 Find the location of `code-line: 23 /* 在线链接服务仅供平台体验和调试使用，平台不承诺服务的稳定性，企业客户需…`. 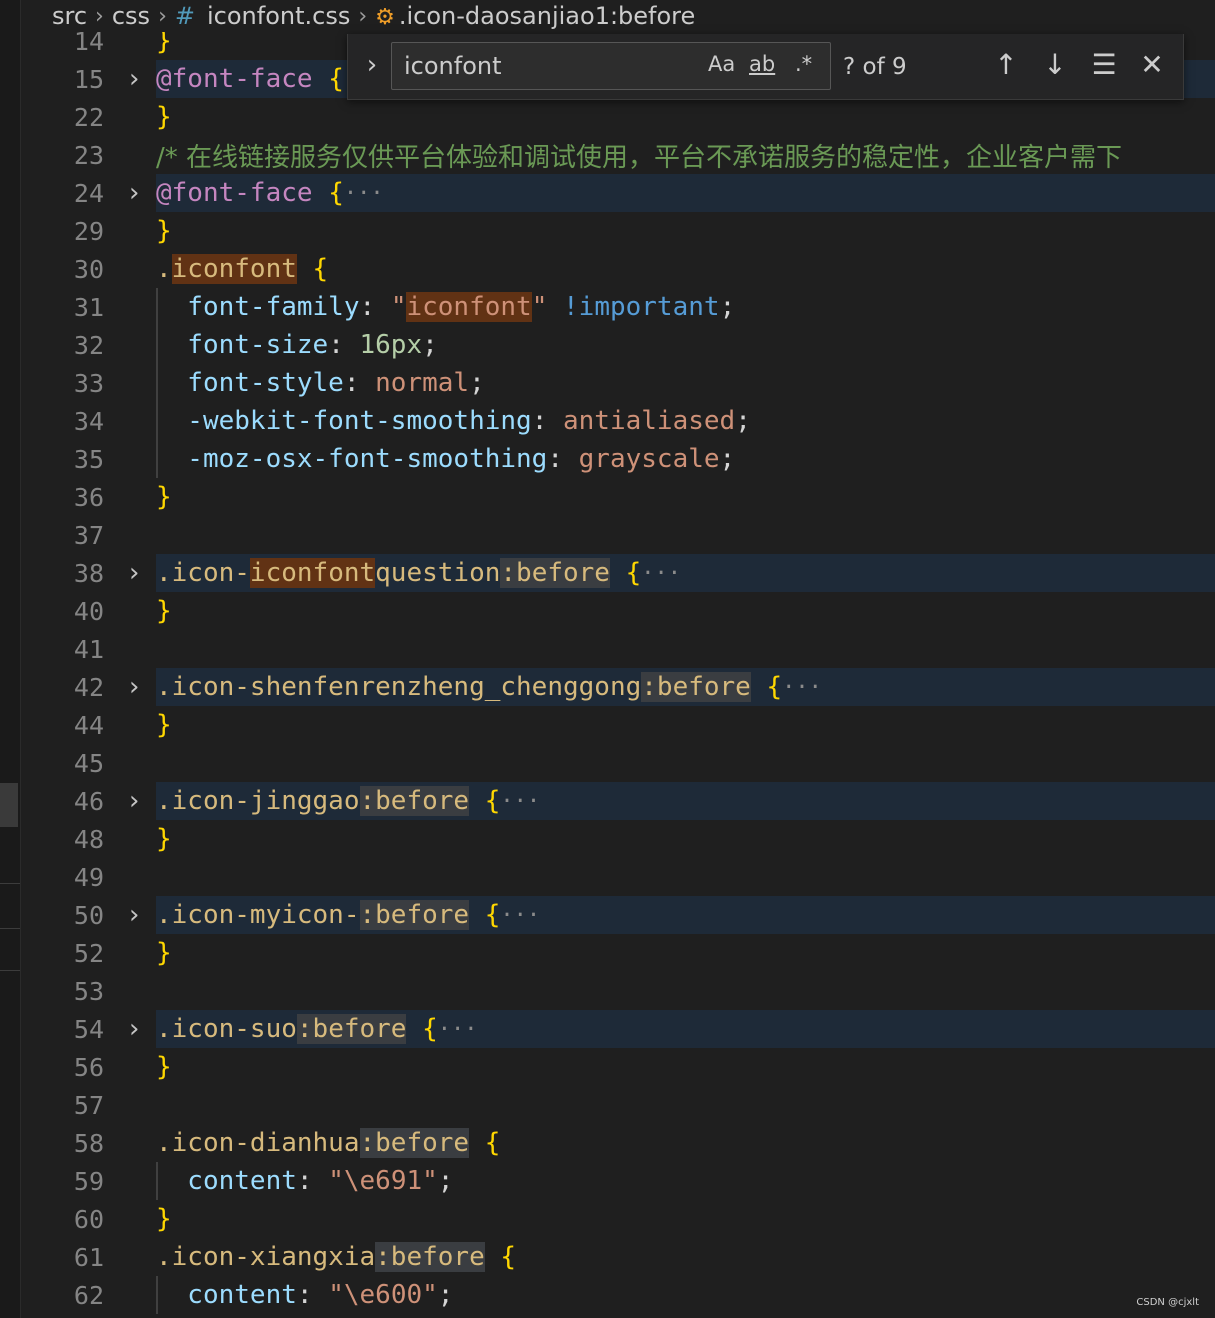

code-line: 23 /* 在线链接服务仅供平台体验和调试使用，平台不承诺服务的稳定性，企业客户需… is located at coordinates (618, 155).